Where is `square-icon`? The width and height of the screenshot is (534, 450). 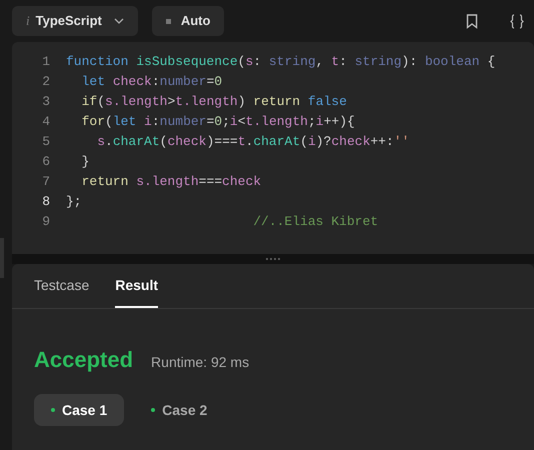
square-icon is located at coordinates (168, 21).